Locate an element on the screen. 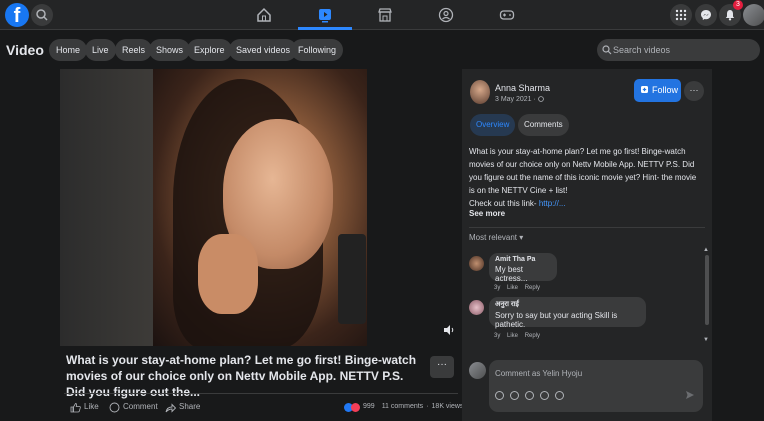 Image resolution: width=764 pixels, height=421 pixels. profile-avatar is located at coordinates (753, 15).